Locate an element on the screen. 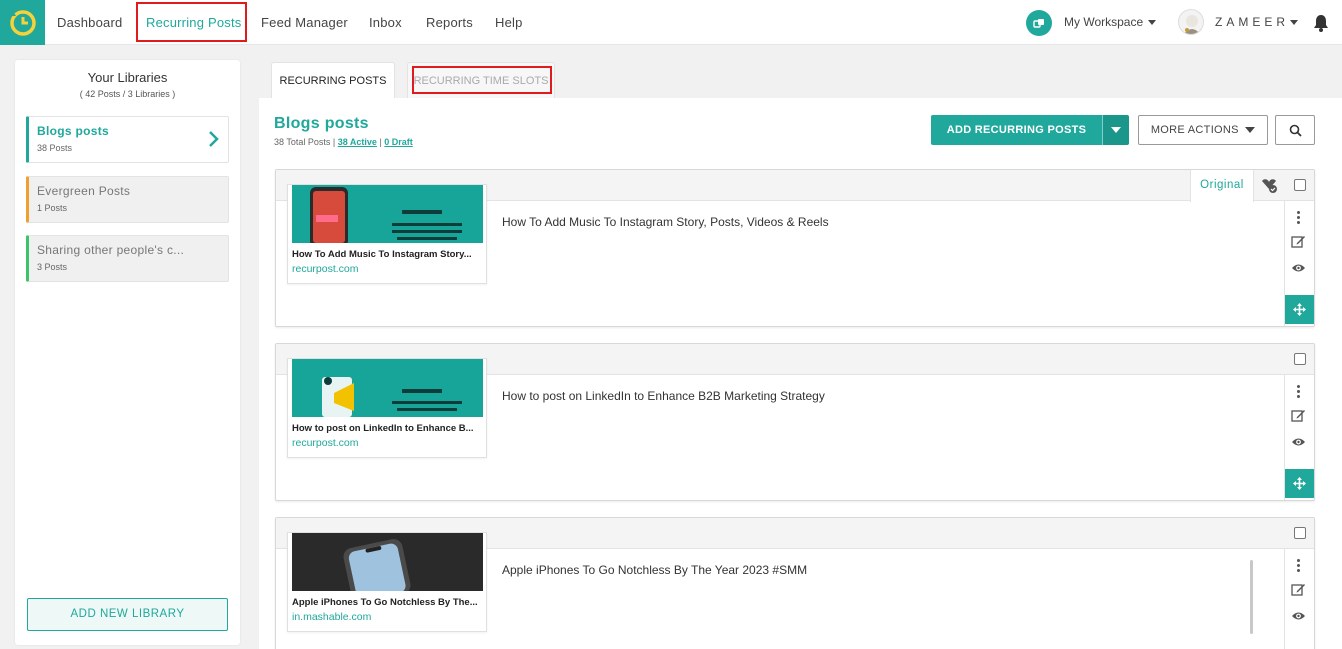 This screenshot has width=1342, height=649. post-stats: 38 Total Posts | 38 Active | 0 Draft is located at coordinates (343, 142).